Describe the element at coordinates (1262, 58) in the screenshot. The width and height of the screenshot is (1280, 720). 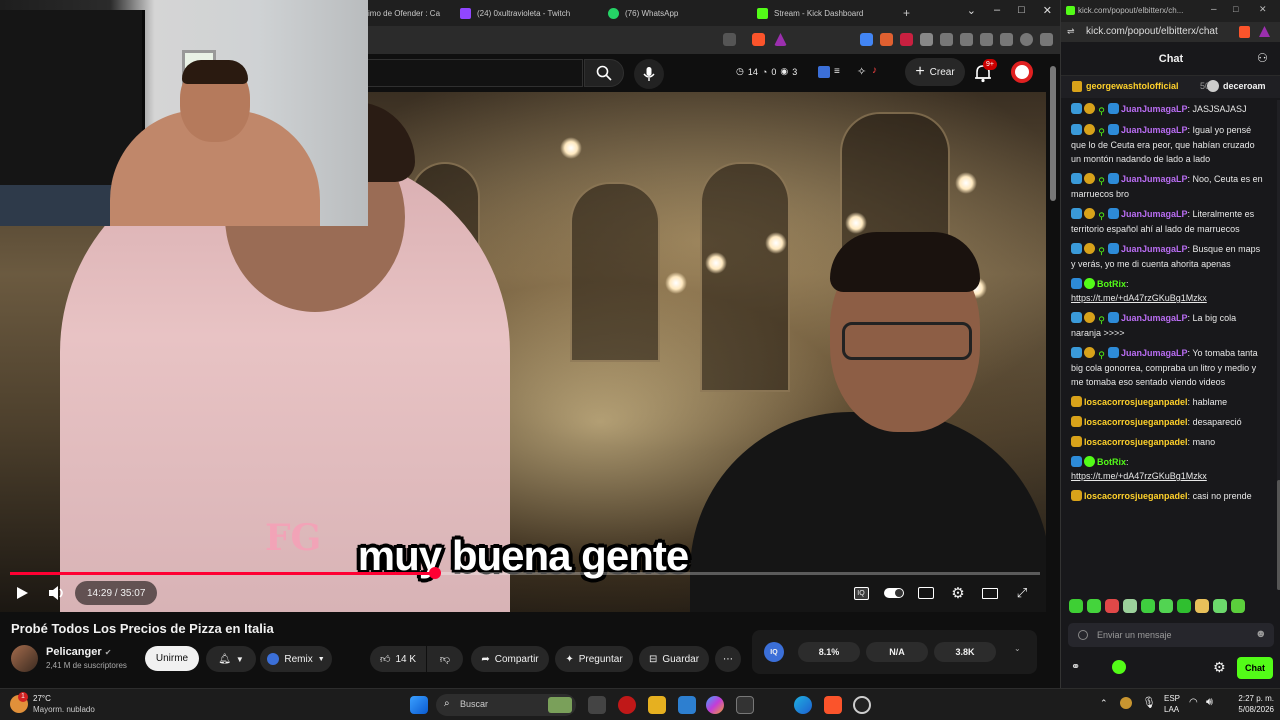
I see `user-settings-icon: ⚇` at that location.